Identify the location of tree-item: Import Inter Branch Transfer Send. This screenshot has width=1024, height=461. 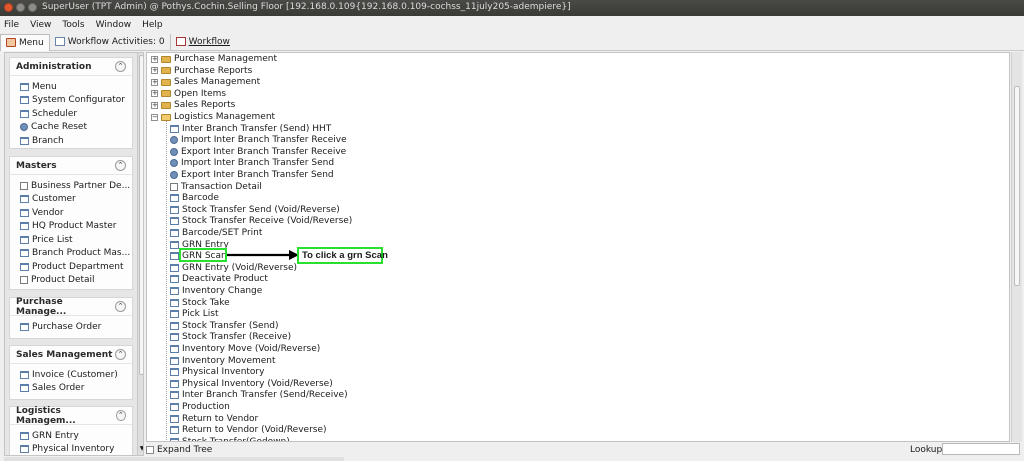
(252, 163).